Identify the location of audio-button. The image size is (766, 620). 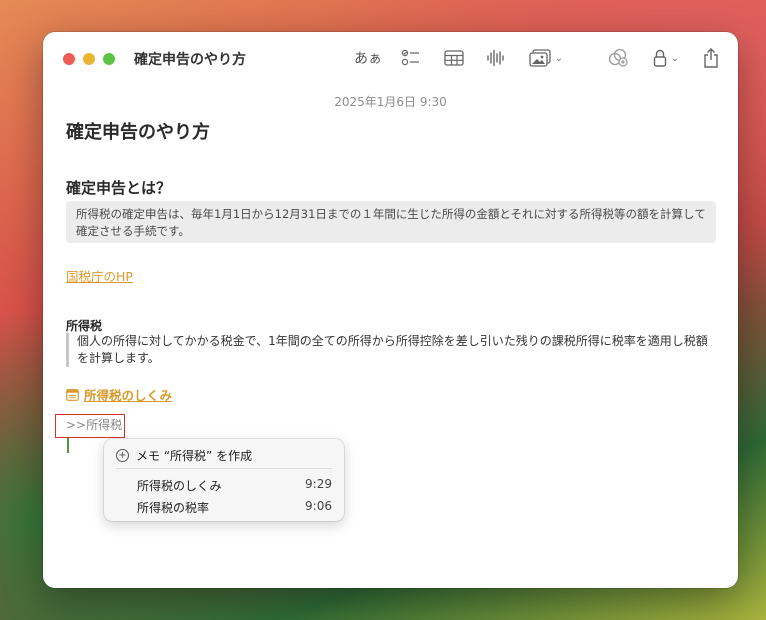
(495, 58).